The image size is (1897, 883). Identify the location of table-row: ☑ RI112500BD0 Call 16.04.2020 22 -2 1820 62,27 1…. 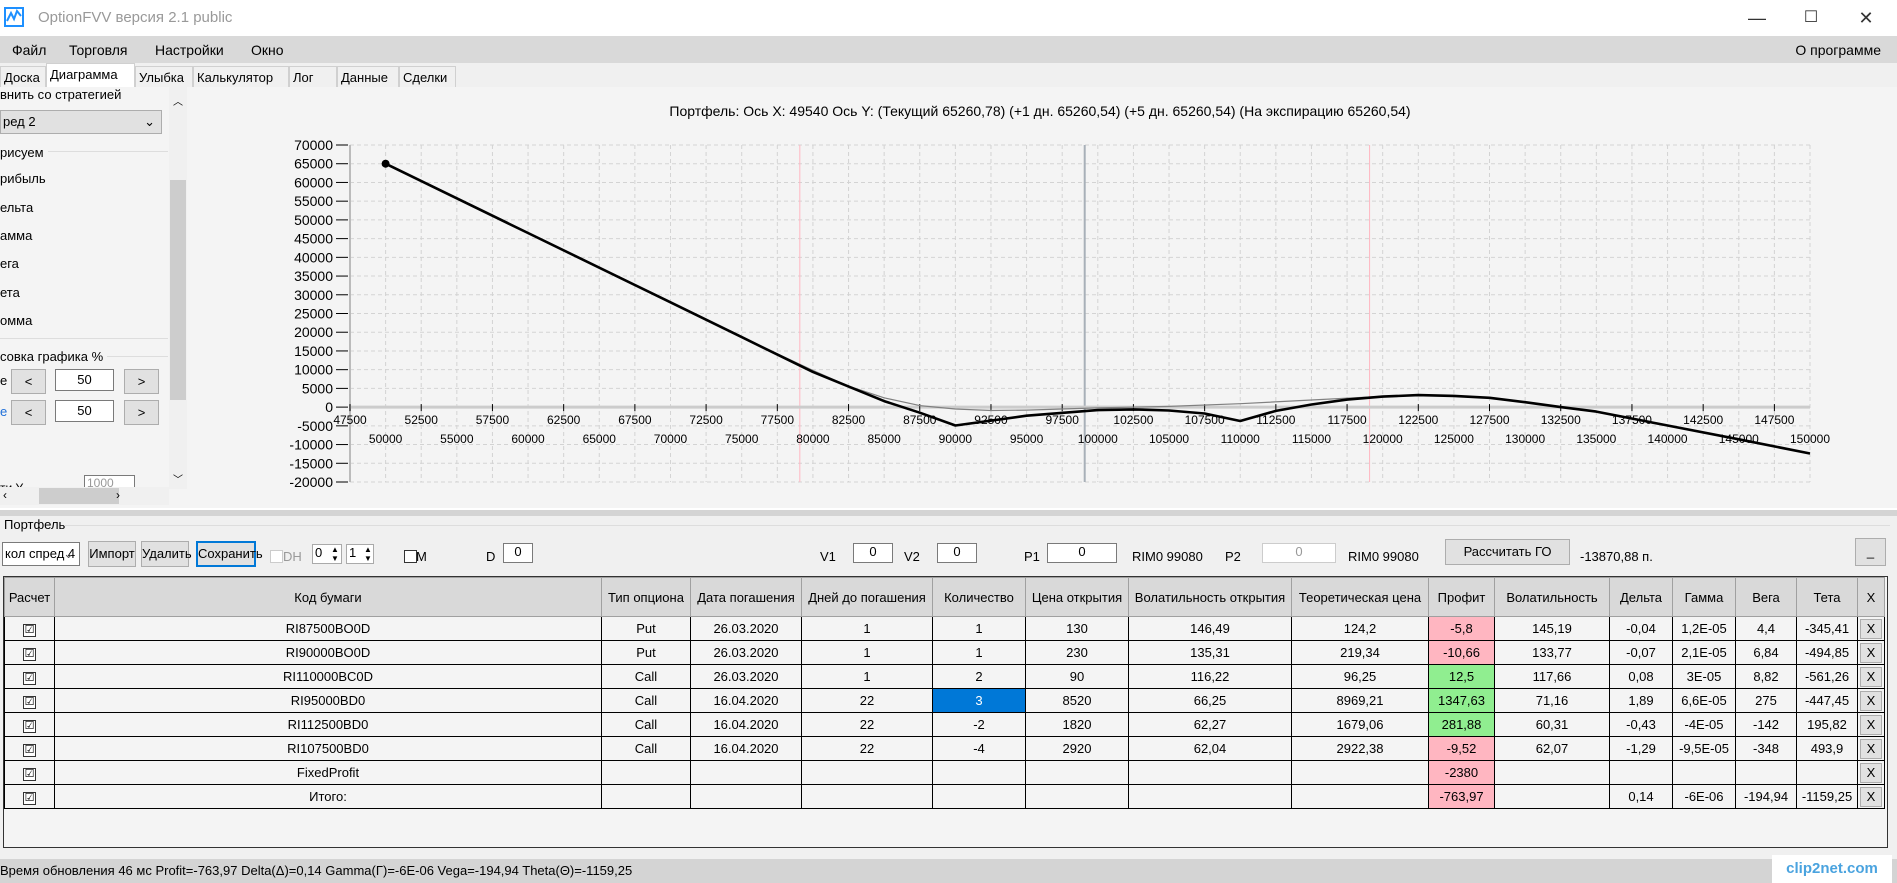
(944, 724).